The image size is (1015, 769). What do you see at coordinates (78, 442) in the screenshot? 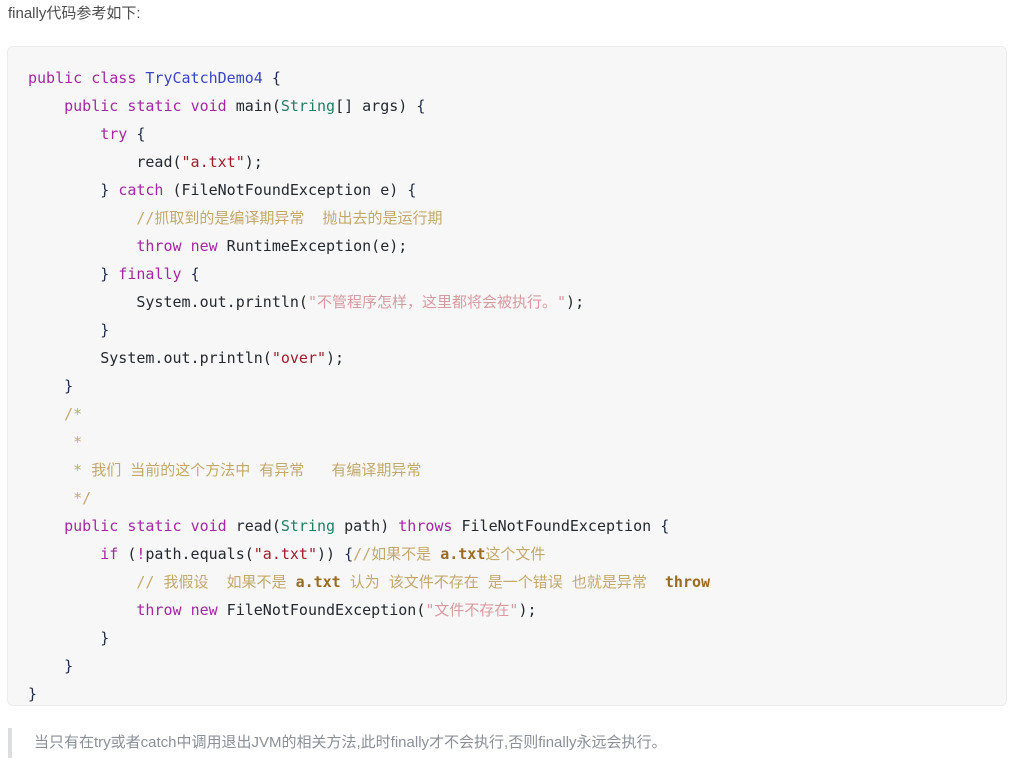
I see `code-token: *` at bounding box center [78, 442].